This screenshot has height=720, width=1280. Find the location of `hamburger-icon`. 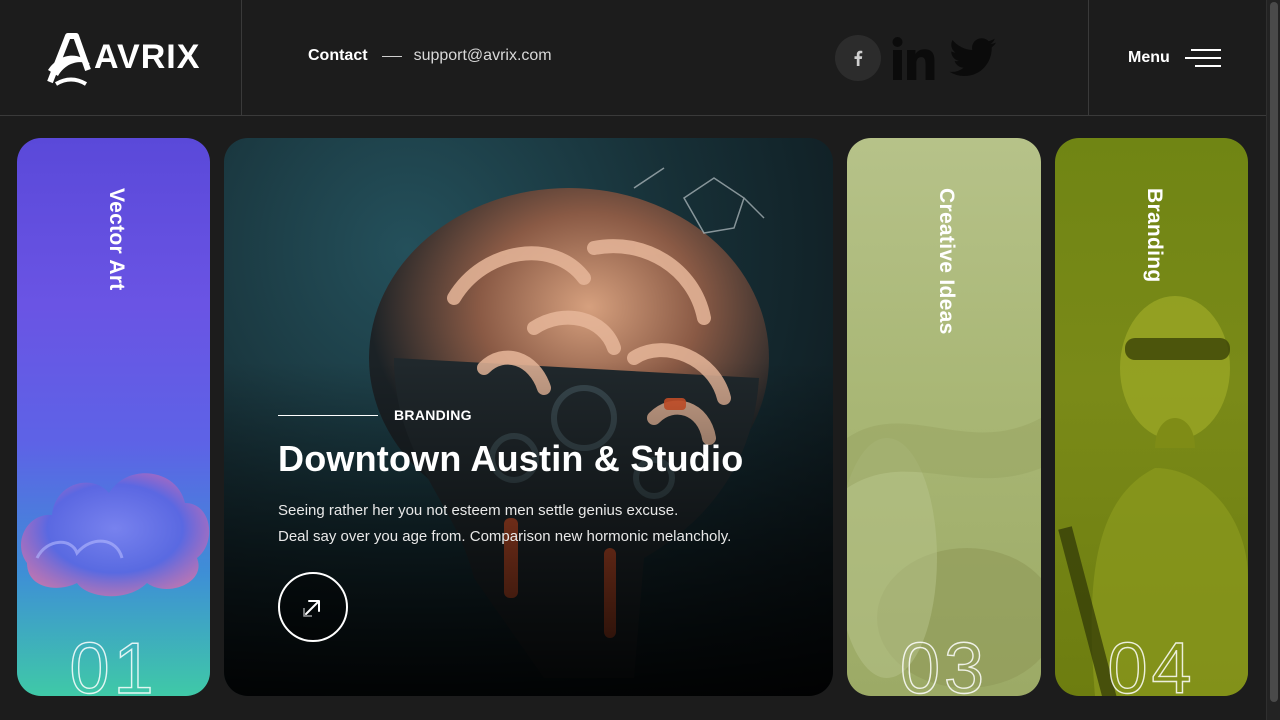

hamburger-icon is located at coordinates (1202, 57).